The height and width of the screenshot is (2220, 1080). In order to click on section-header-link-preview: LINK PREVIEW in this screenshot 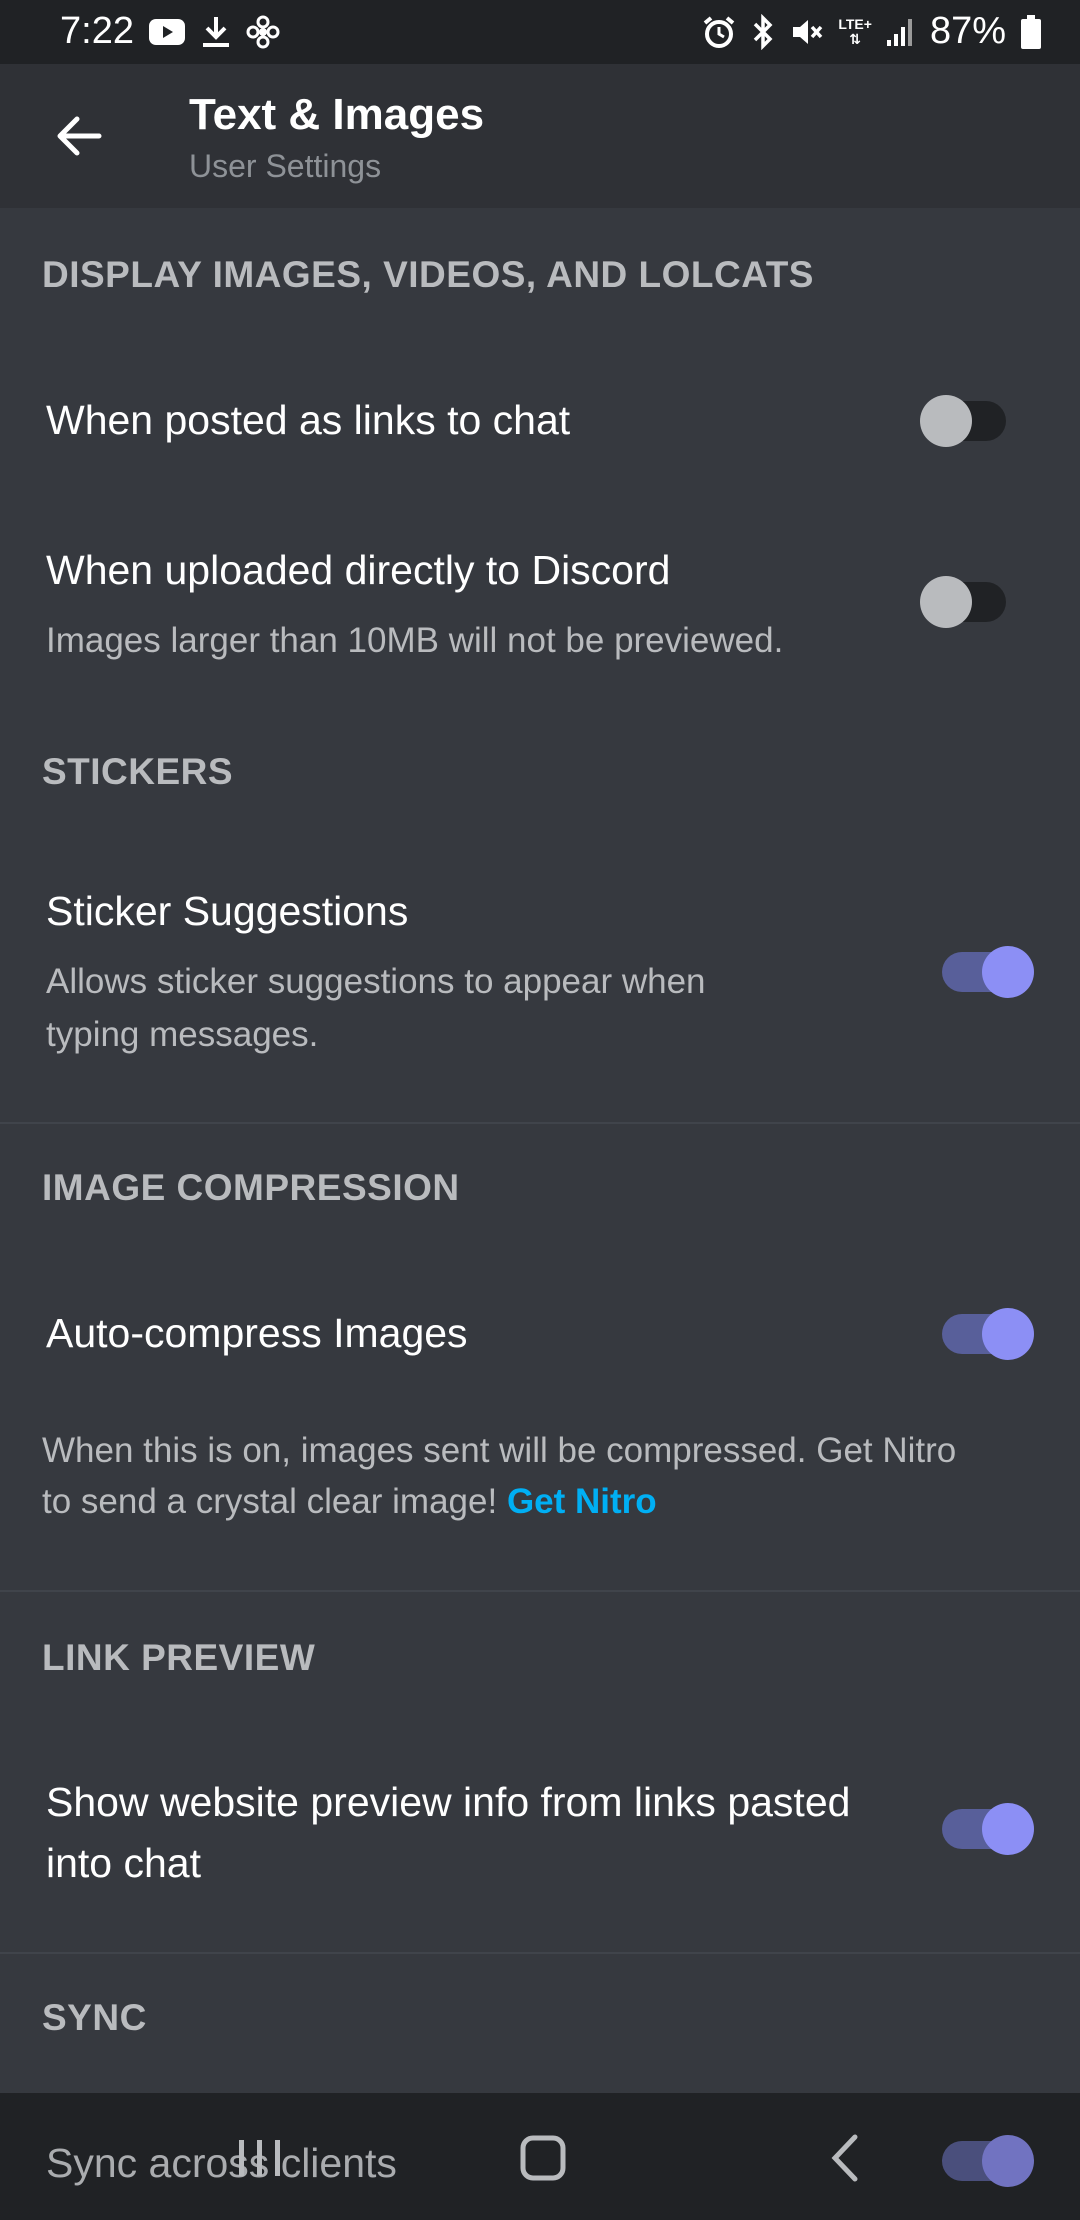, I will do `click(179, 1657)`.